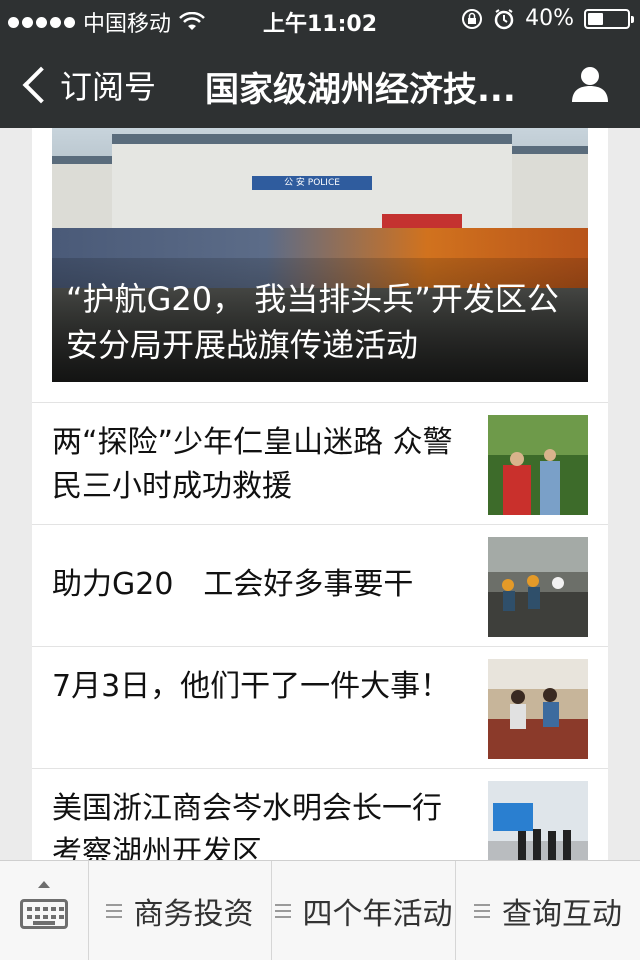  Describe the element at coordinates (247, 825) in the screenshot. I see `article-title: 美国浙江商会岑水明会长一行考察湖州开发区` at that location.